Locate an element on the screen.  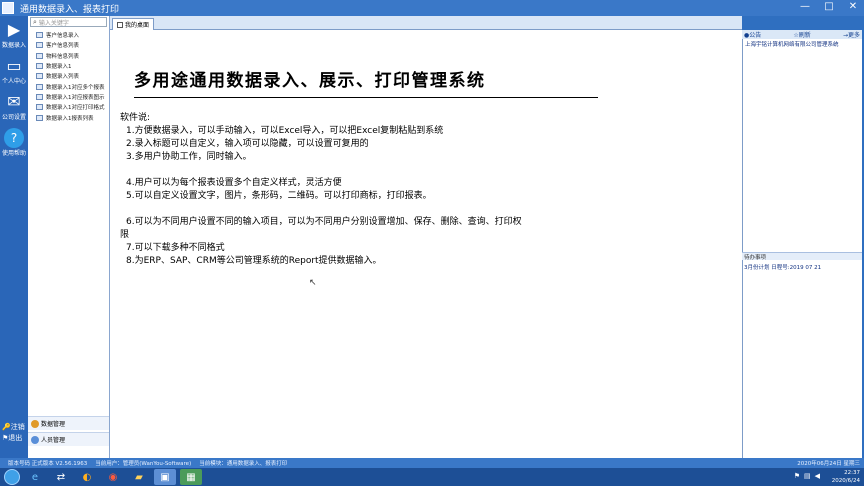
feature-line: 3.多用户协助工作，同时输入。 is located at coordinates (189, 157).